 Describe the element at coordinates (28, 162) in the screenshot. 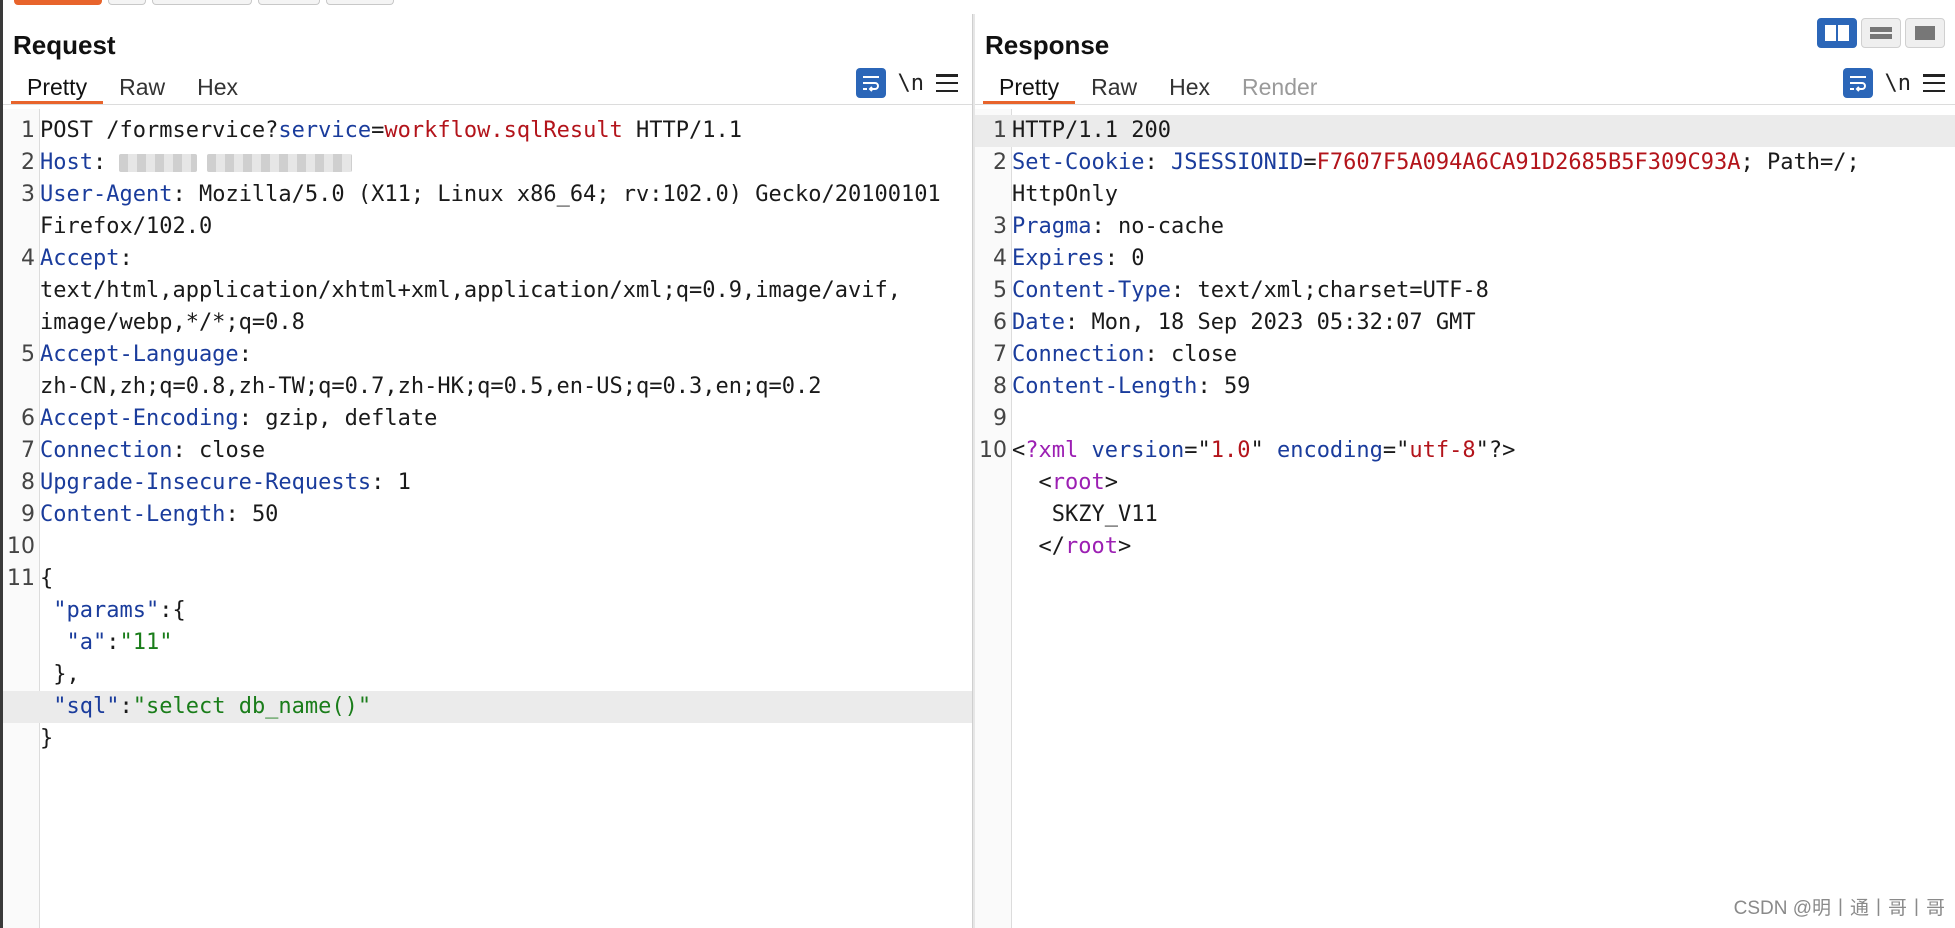

I see `line-number: 2` at that location.